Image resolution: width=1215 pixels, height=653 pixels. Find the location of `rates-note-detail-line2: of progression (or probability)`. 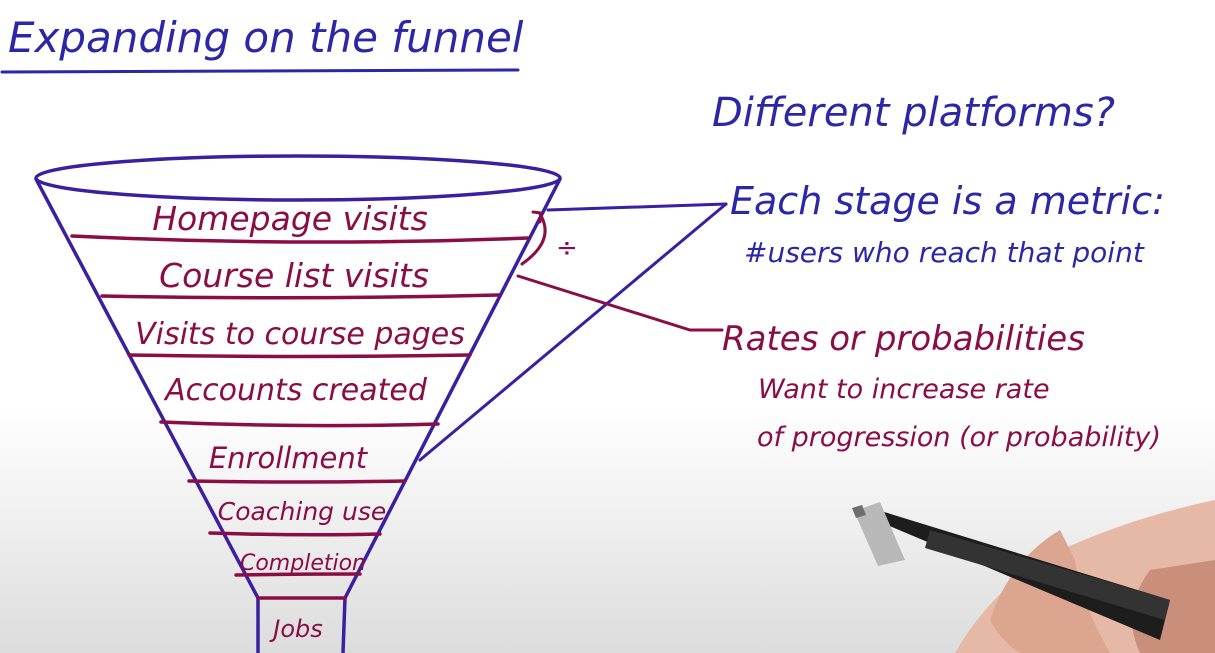

rates-note-detail-line2: of progression (or probability) is located at coordinates (959, 437).